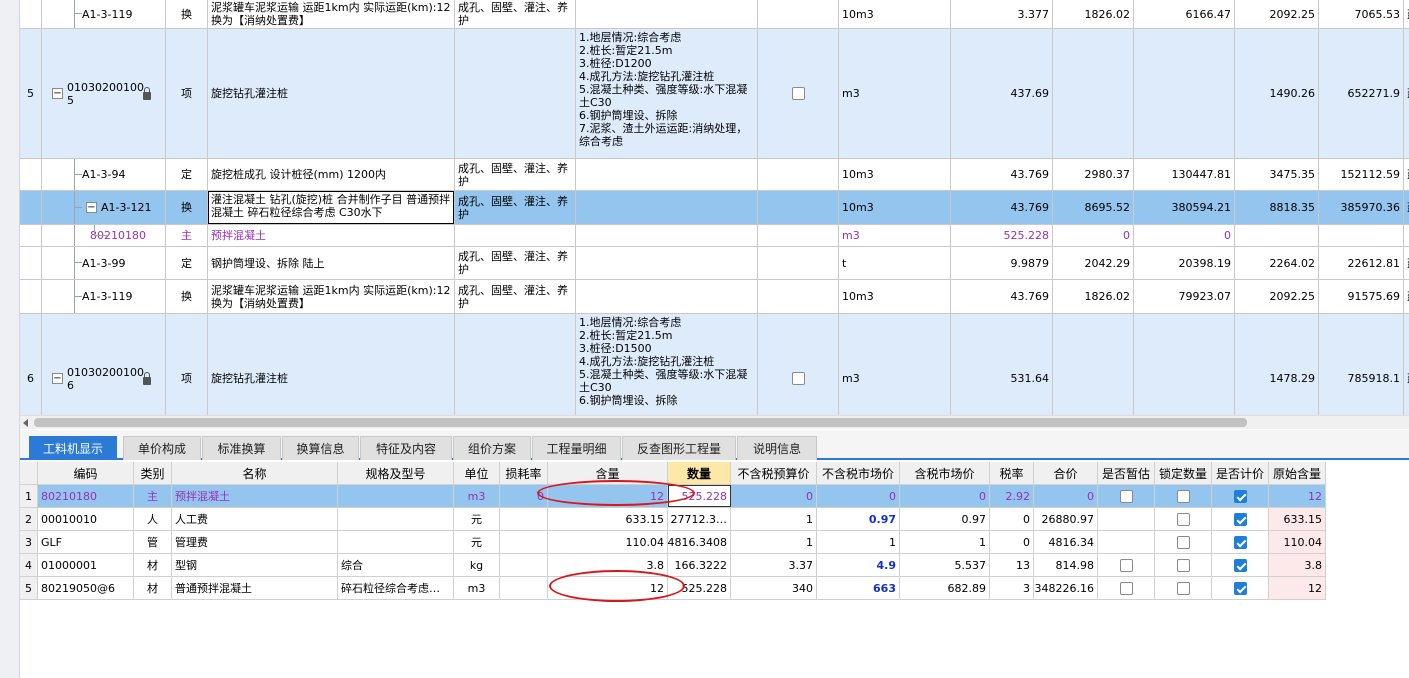 The width and height of the screenshot is (1409, 678). I want to click on cell-name: 预拌混凝土, so click(331, 235).